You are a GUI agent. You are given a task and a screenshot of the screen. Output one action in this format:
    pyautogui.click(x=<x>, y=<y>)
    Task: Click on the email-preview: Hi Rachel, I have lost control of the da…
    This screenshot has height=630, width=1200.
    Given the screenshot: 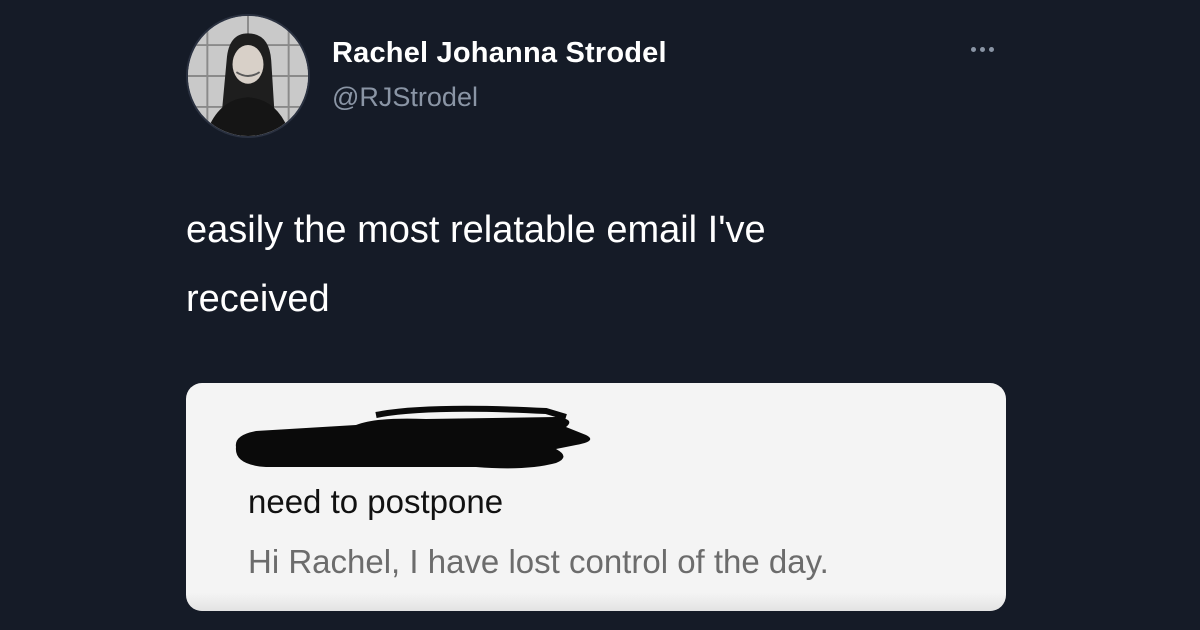 What is the action you would take?
    pyautogui.click(x=538, y=561)
    